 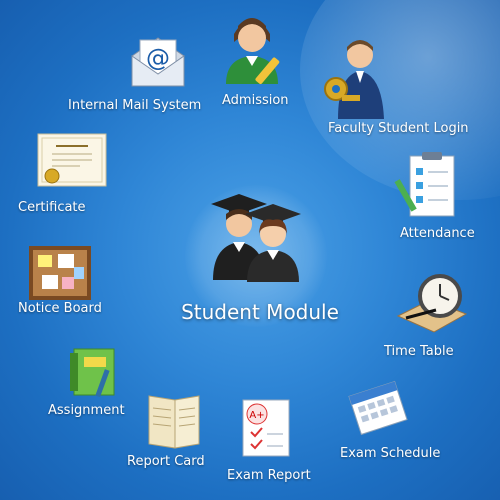 I want to click on module-label: Time Table, so click(x=419, y=351).